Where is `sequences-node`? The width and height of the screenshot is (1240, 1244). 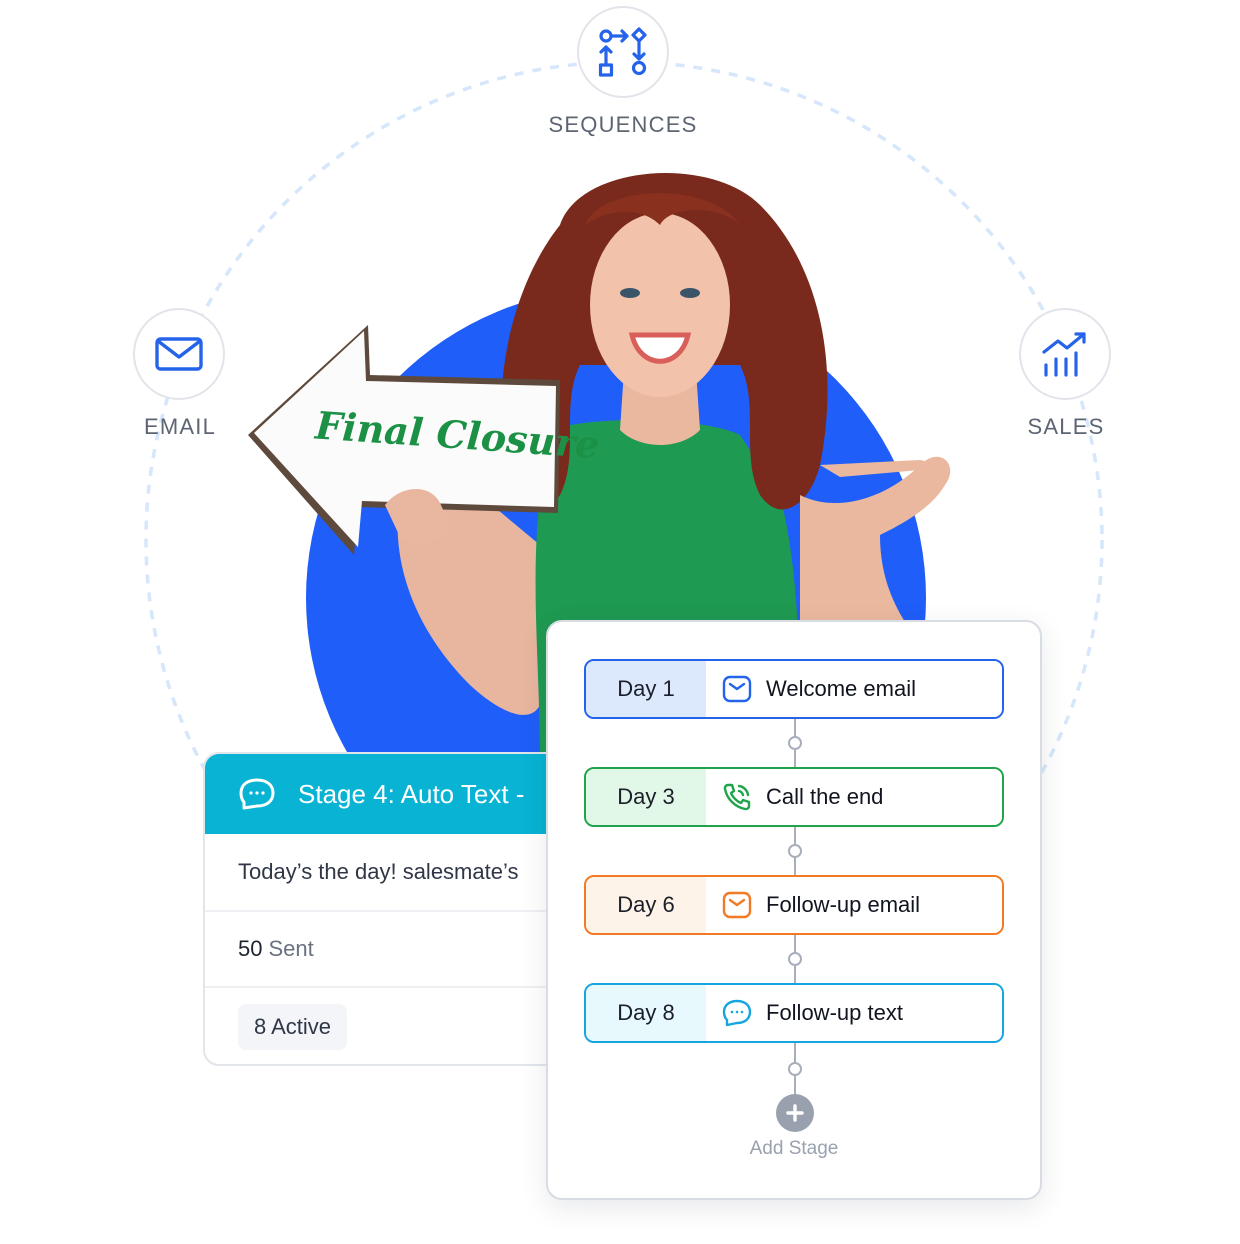 sequences-node is located at coordinates (623, 52).